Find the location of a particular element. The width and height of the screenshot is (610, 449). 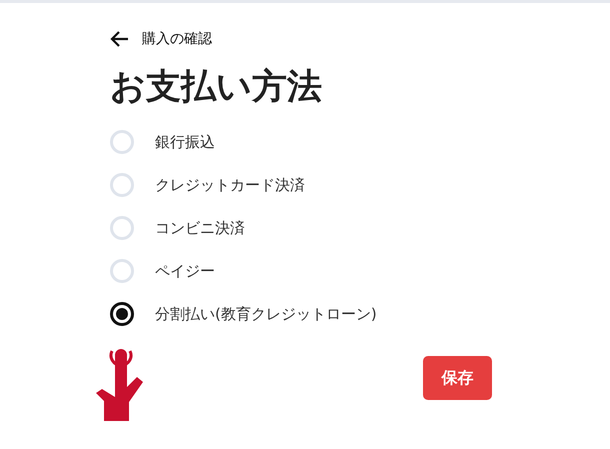

option-label: クレジットカード決済 is located at coordinates (230, 185).